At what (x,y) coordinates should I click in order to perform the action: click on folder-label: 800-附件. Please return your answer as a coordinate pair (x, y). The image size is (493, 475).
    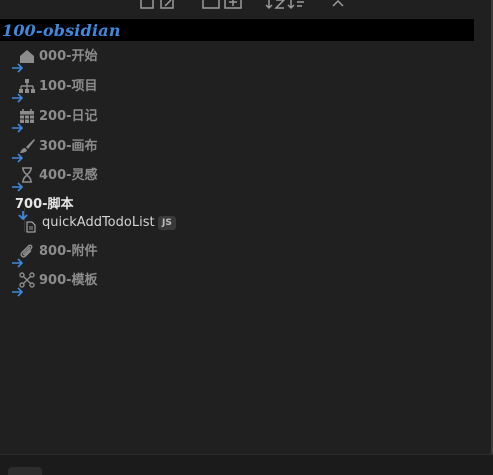
    Looking at the image, I should click on (68, 251).